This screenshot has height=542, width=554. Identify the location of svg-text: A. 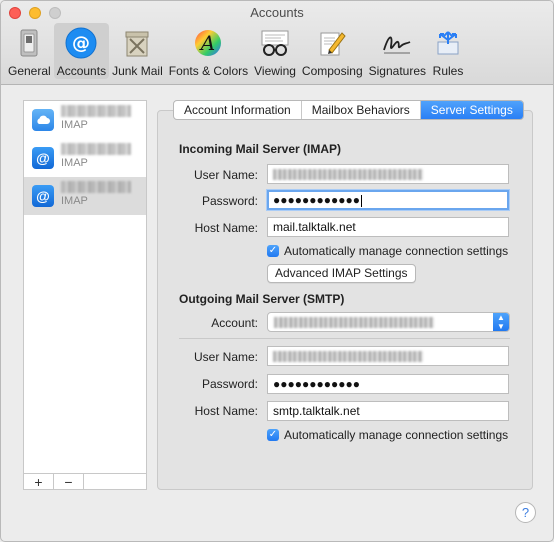
(207, 43).